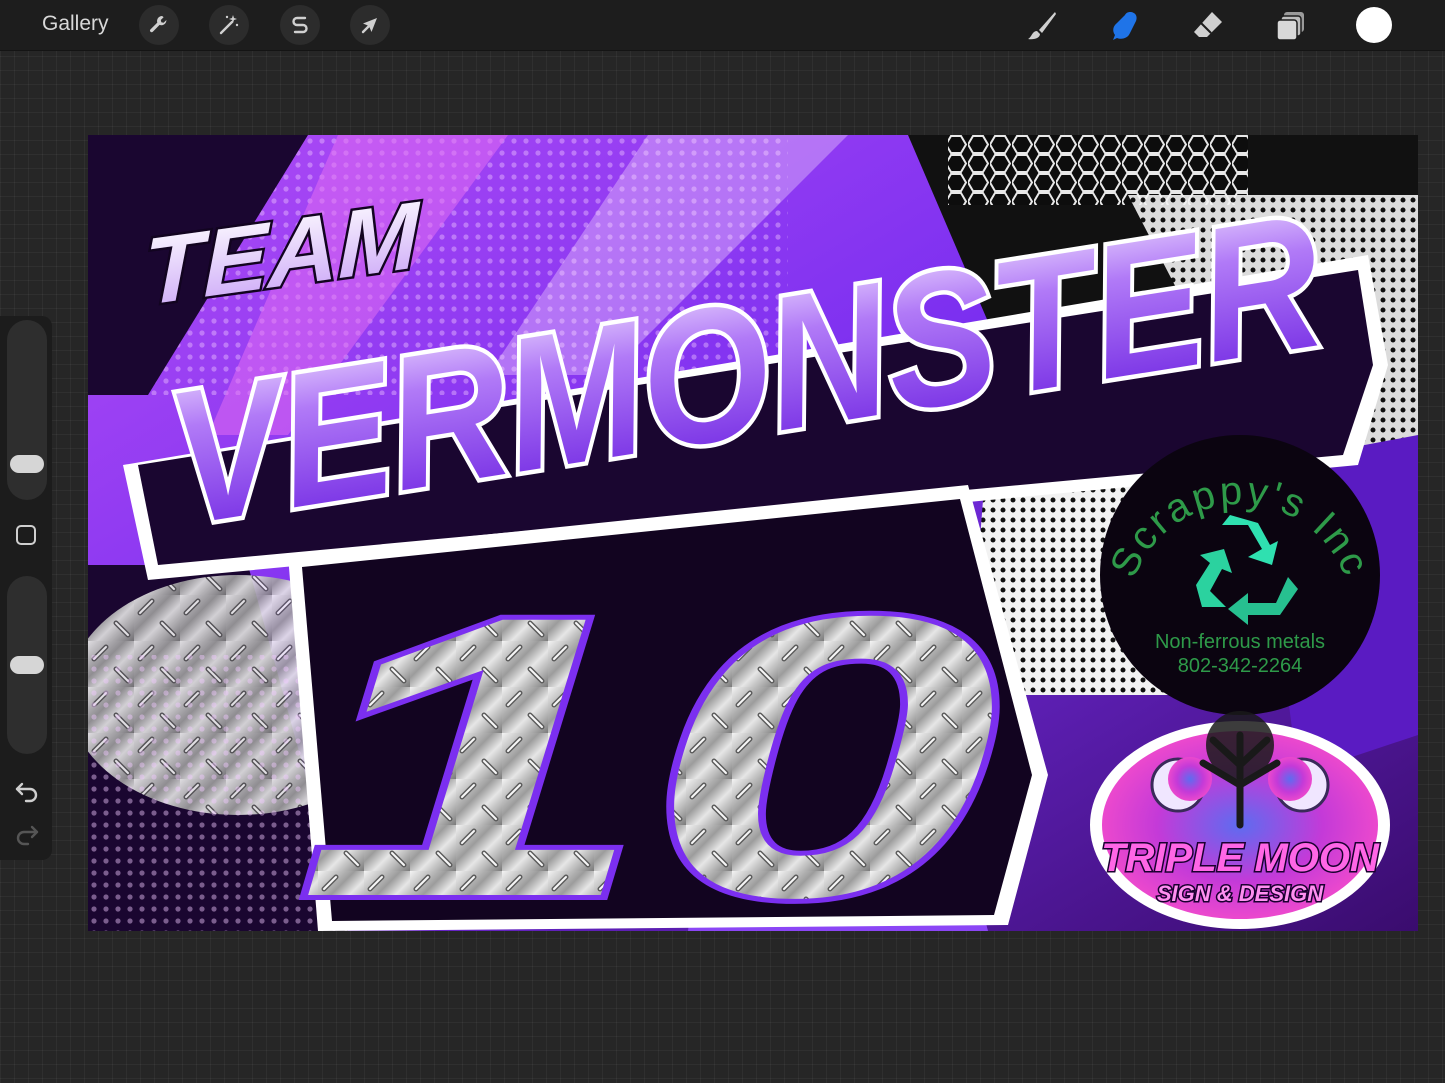  I want to click on layers-icon, so click(1290, 26).